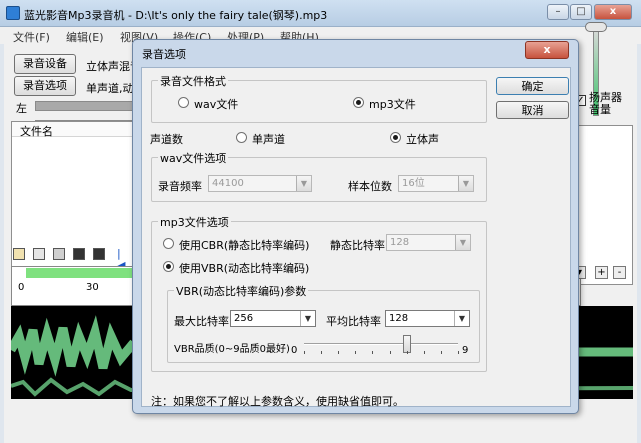  I want to click on max-bitrate-label: 最大比特率, so click(201, 321).